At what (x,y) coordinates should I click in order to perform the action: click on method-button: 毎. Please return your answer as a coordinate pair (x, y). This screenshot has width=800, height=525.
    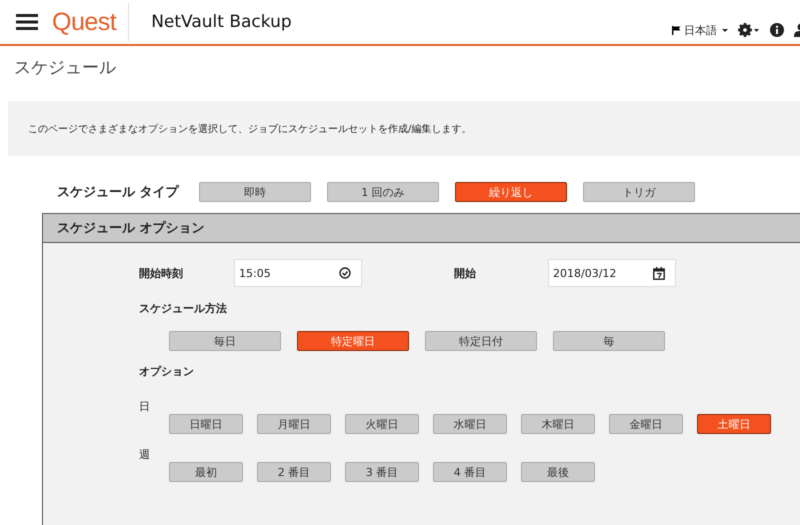
    Looking at the image, I should click on (609, 341).